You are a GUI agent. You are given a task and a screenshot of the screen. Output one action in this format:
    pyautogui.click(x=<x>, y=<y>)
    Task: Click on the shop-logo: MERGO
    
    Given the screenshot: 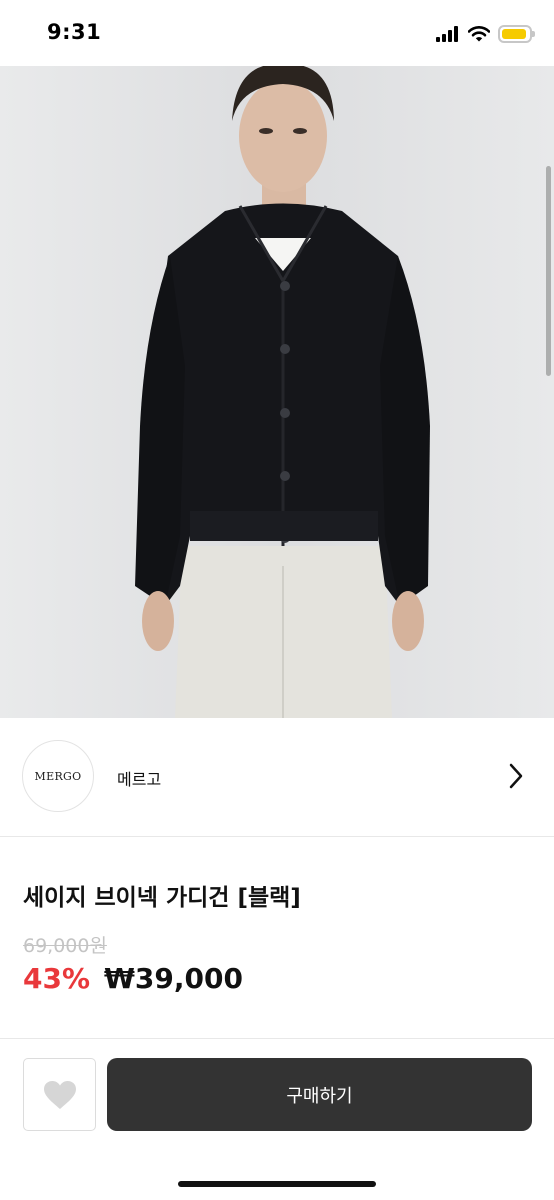 What is the action you would take?
    pyautogui.click(x=58, y=776)
    